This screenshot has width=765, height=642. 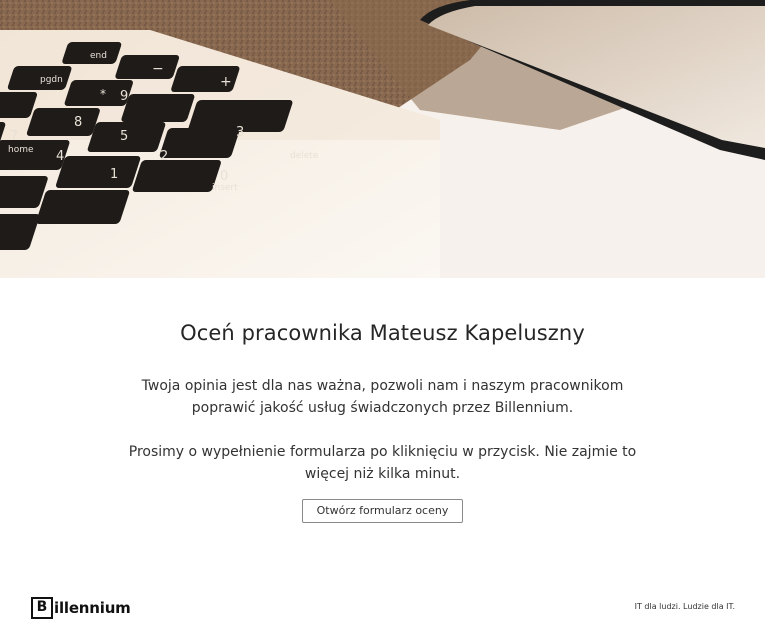 I want to click on key-label: end, so click(x=98, y=56).